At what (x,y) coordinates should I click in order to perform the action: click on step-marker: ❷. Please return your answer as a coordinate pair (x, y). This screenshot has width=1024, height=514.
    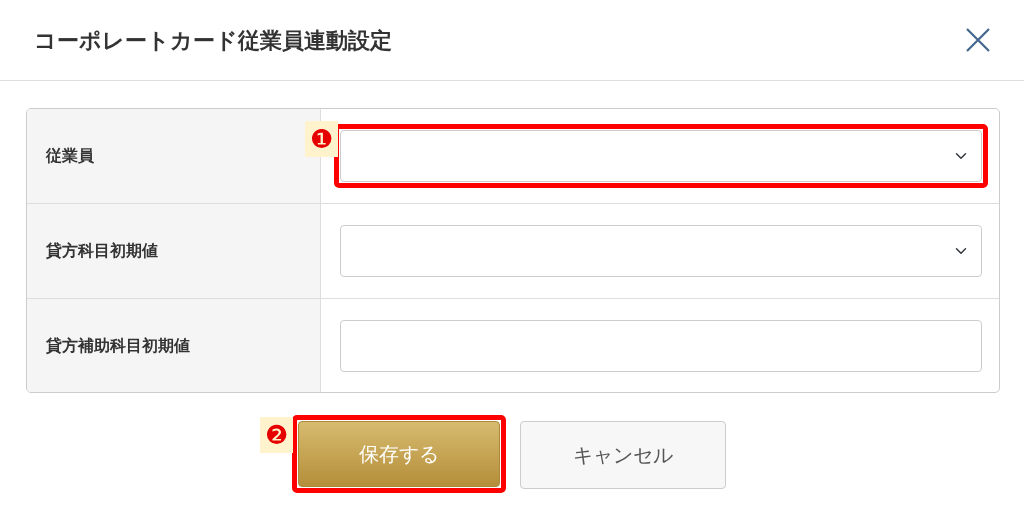
    Looking at the image, I should click on (277, 435).